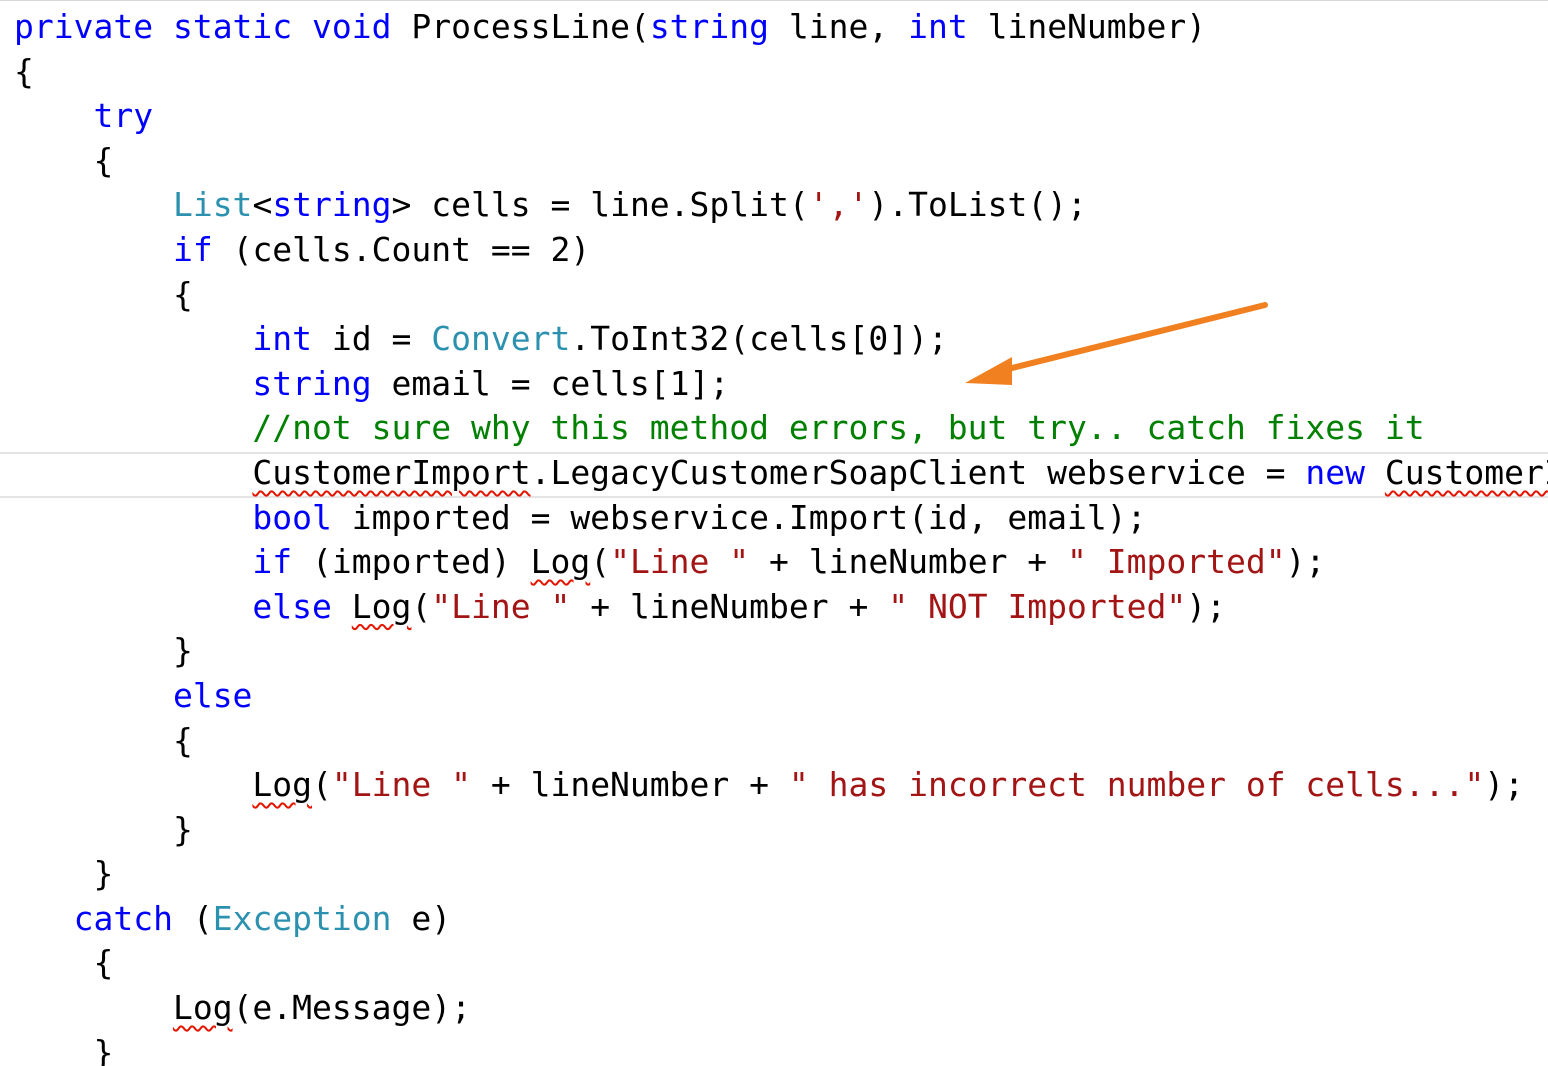 The width and height of the screenshot is (1548, 1066). What do you see at coordinates (759, 339) in the screenshot?
I see `code-token: .ToInt32(cells[0]);` at bounding box center [759, 339].